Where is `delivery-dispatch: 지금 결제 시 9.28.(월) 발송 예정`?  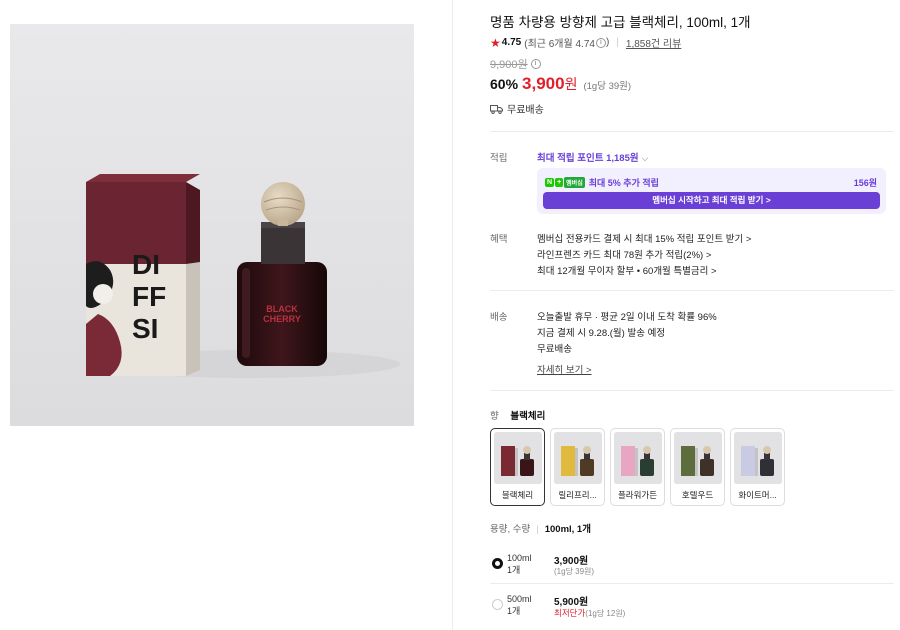 delivery-dispatch: 지금 결제 시 9.28.(월) 발송 예정 is located at coordinates (601, 333).